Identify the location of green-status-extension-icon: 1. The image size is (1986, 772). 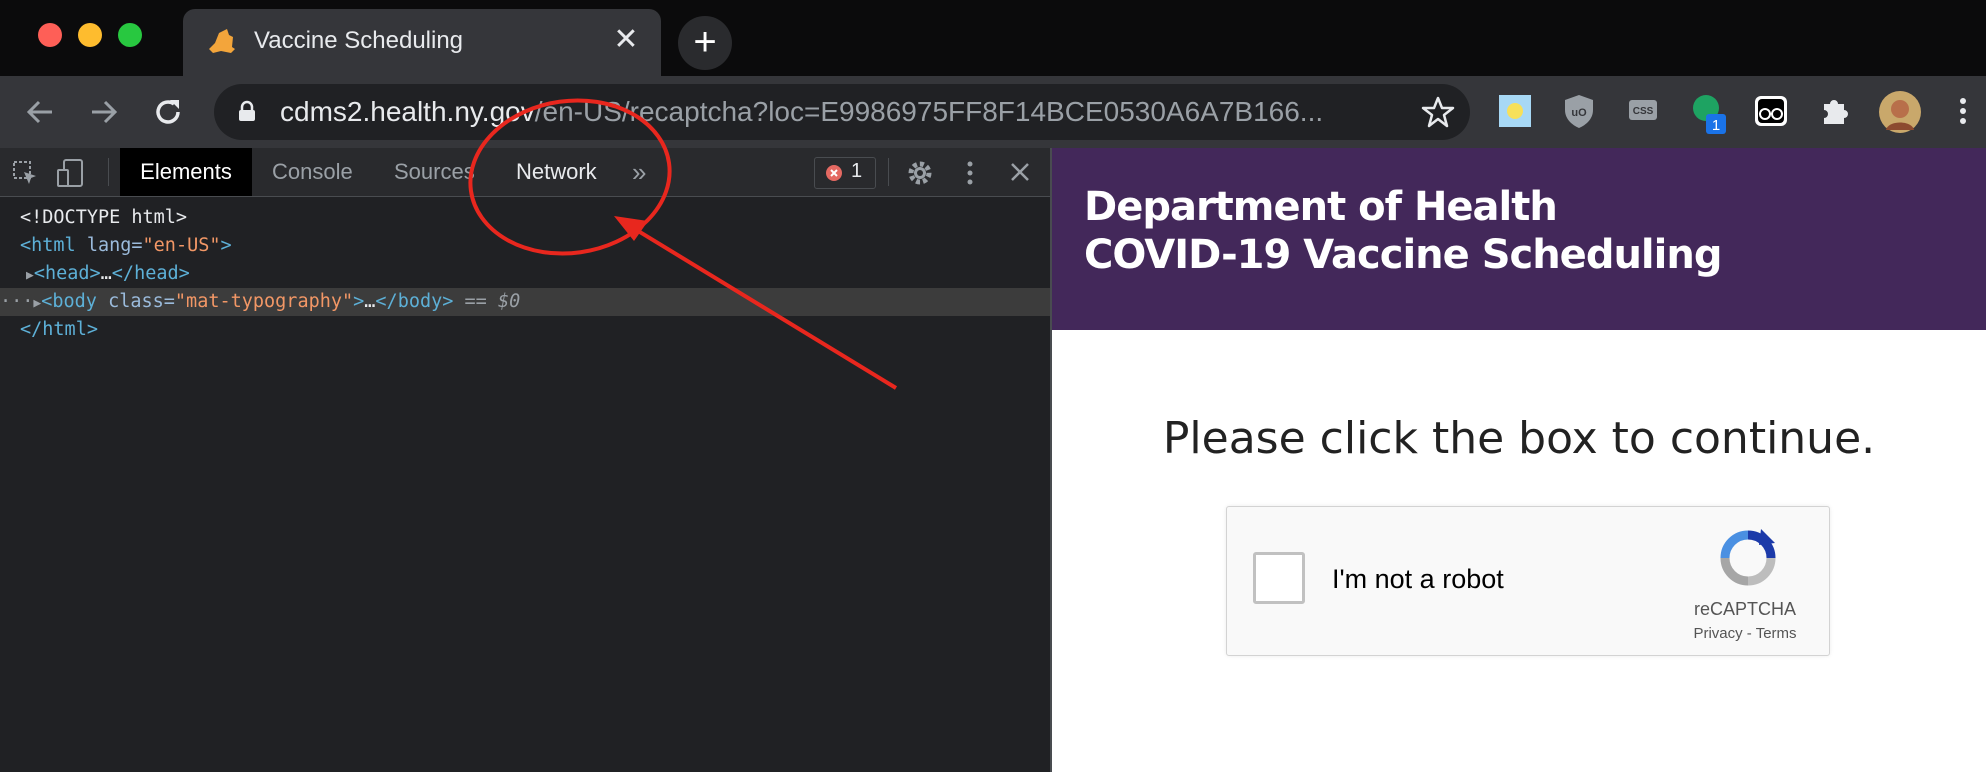
(1710, 114).